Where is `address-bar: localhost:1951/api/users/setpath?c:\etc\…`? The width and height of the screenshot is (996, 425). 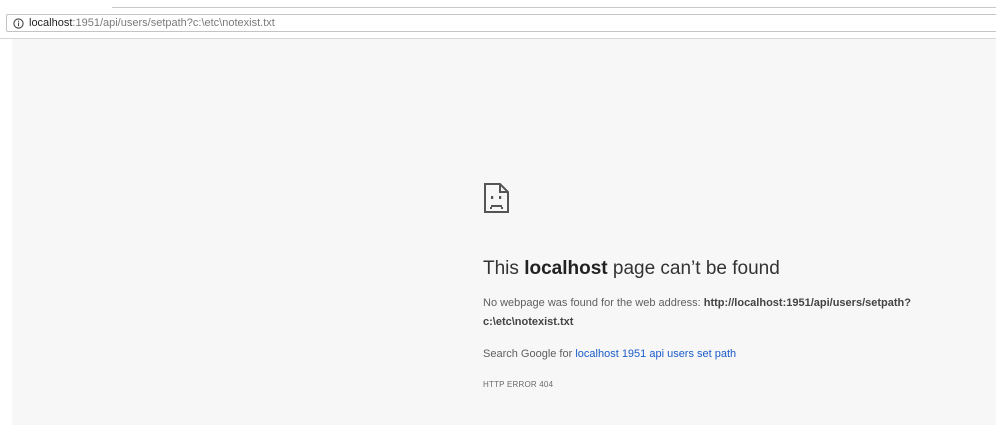 address-bar: localhost:1951/api/users/setpath?c:\etc\… is located at coordinates (501, 23).